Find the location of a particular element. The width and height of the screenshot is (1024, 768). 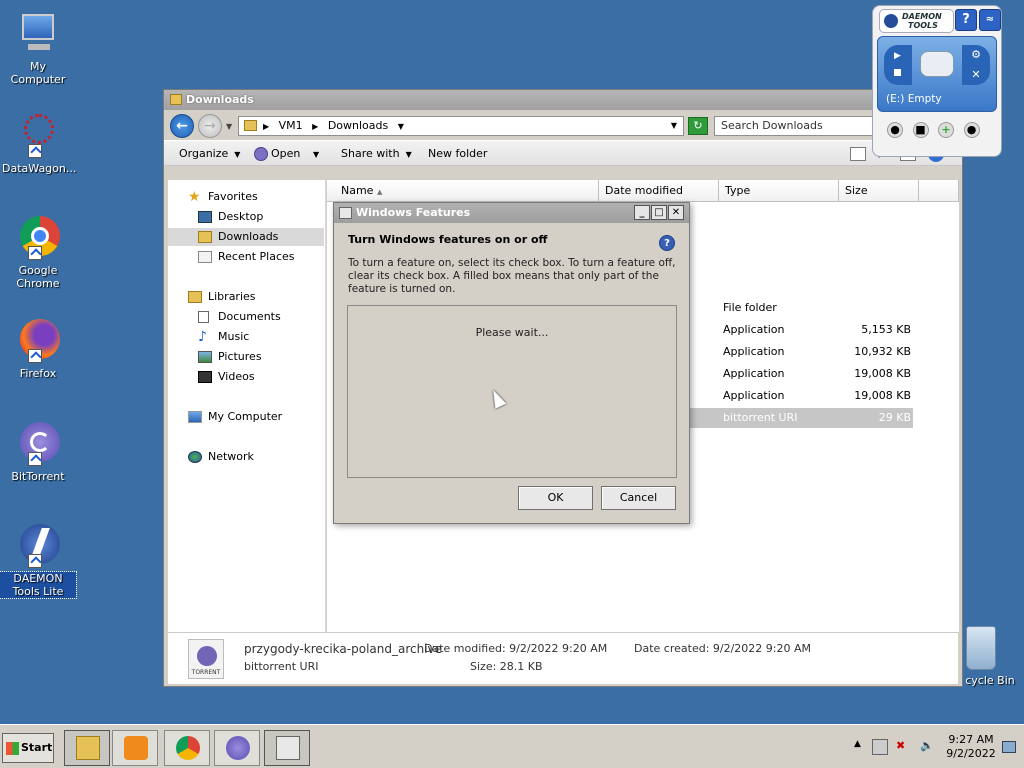

share-with-button: Share with ▼ is located at coordinates (376, 154).